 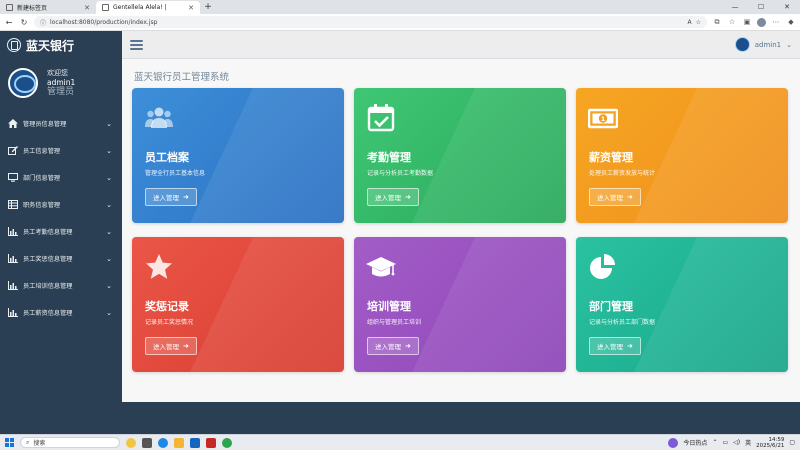 What do you see at coordinates (400, 7) in the screenshot?
I see `browser-tab-bar: 新建标签页 ✕ Gentellela Alela! | ✕ + — ☐ ✕` at bounding box center [400, 7].